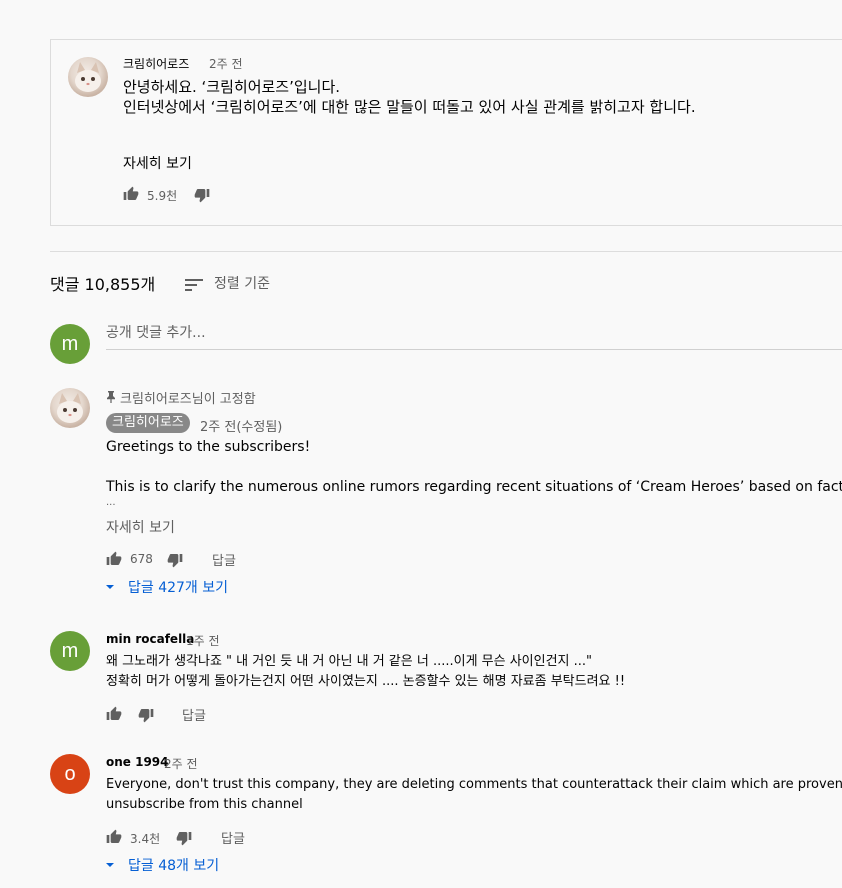 This screenshot has width=842, height=888. I want to click on comment-time: 2주 전, so click(181, 763).